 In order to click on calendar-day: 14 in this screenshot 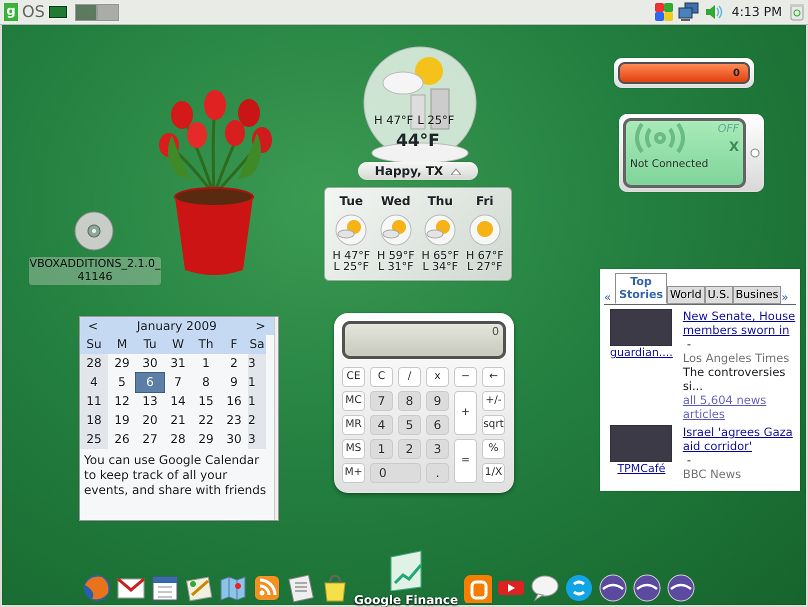, I will do `click(178, 401)`.